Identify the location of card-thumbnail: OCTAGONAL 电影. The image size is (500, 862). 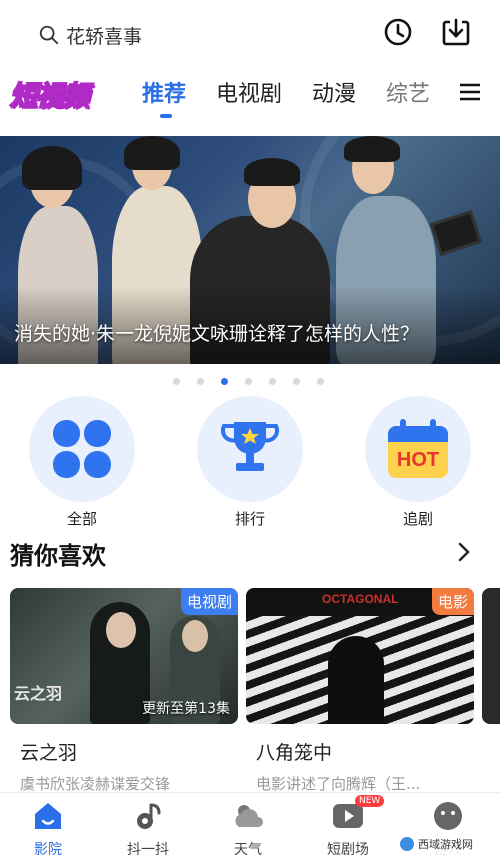
(360, 656).